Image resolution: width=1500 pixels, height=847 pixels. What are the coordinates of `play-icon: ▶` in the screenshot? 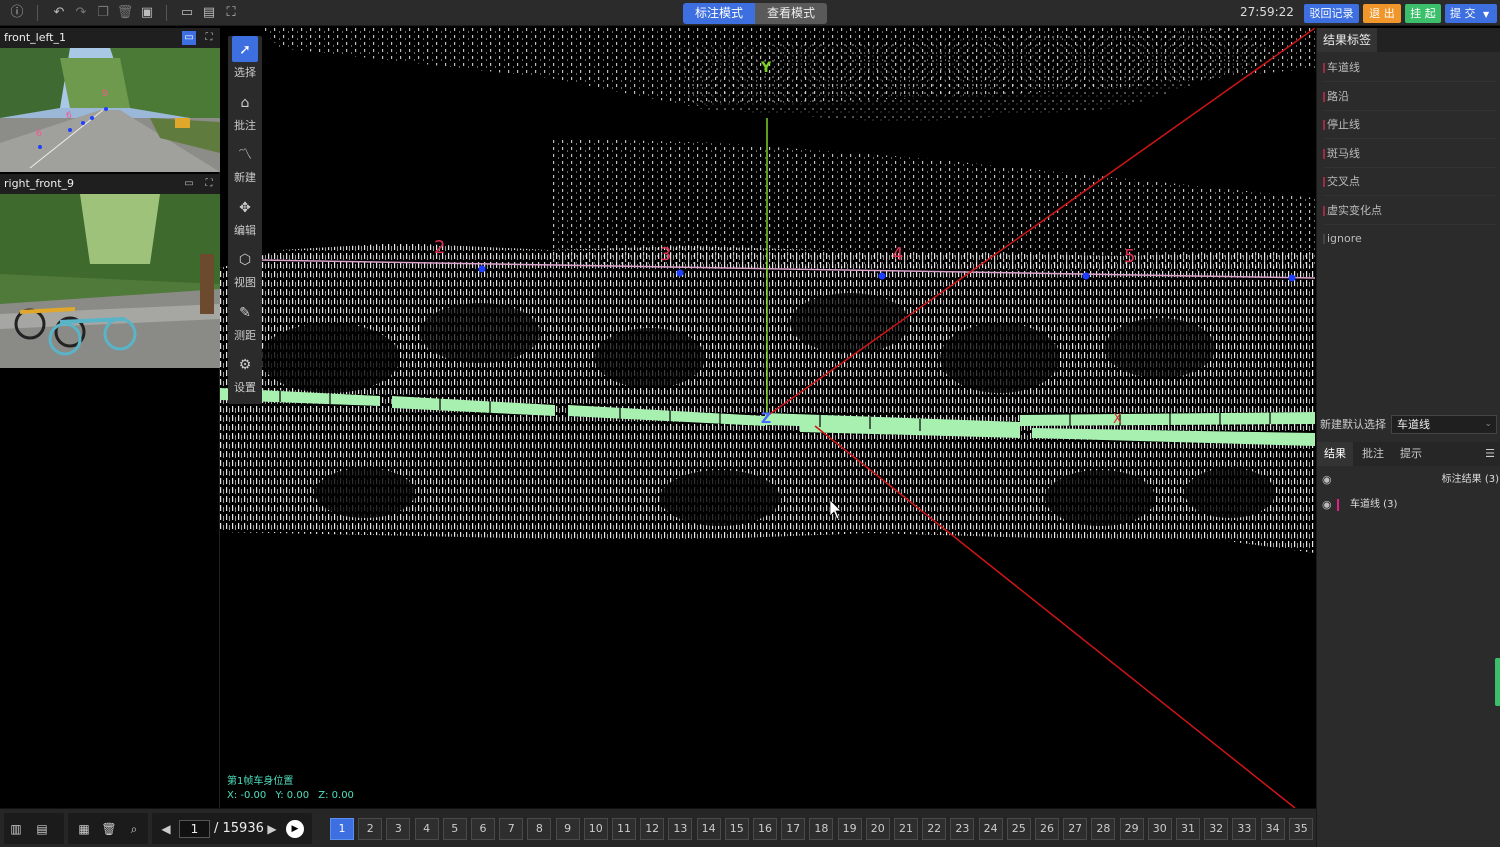 It's located at (295, 829).